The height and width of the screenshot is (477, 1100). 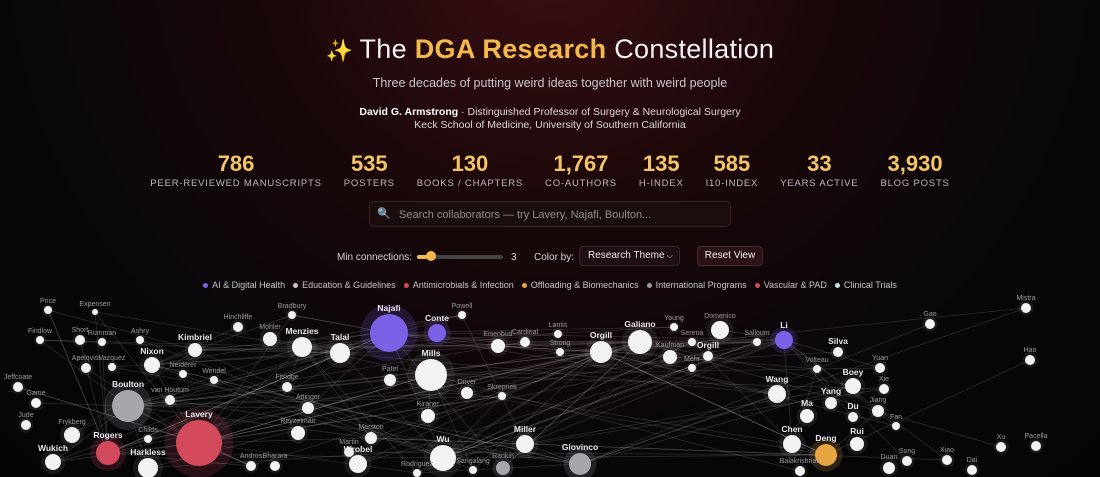 What do you see at coordinates (467, 390) in the screenshot?
I see `node-driver: Driver` at bounding box center [467, 390].